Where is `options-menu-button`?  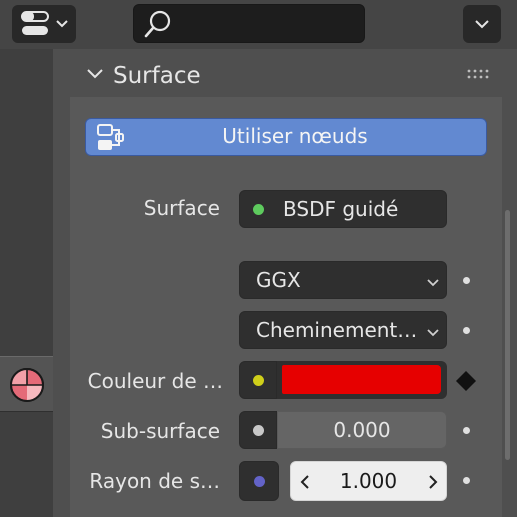 options-menu-button is located at coordinates (482, 24).